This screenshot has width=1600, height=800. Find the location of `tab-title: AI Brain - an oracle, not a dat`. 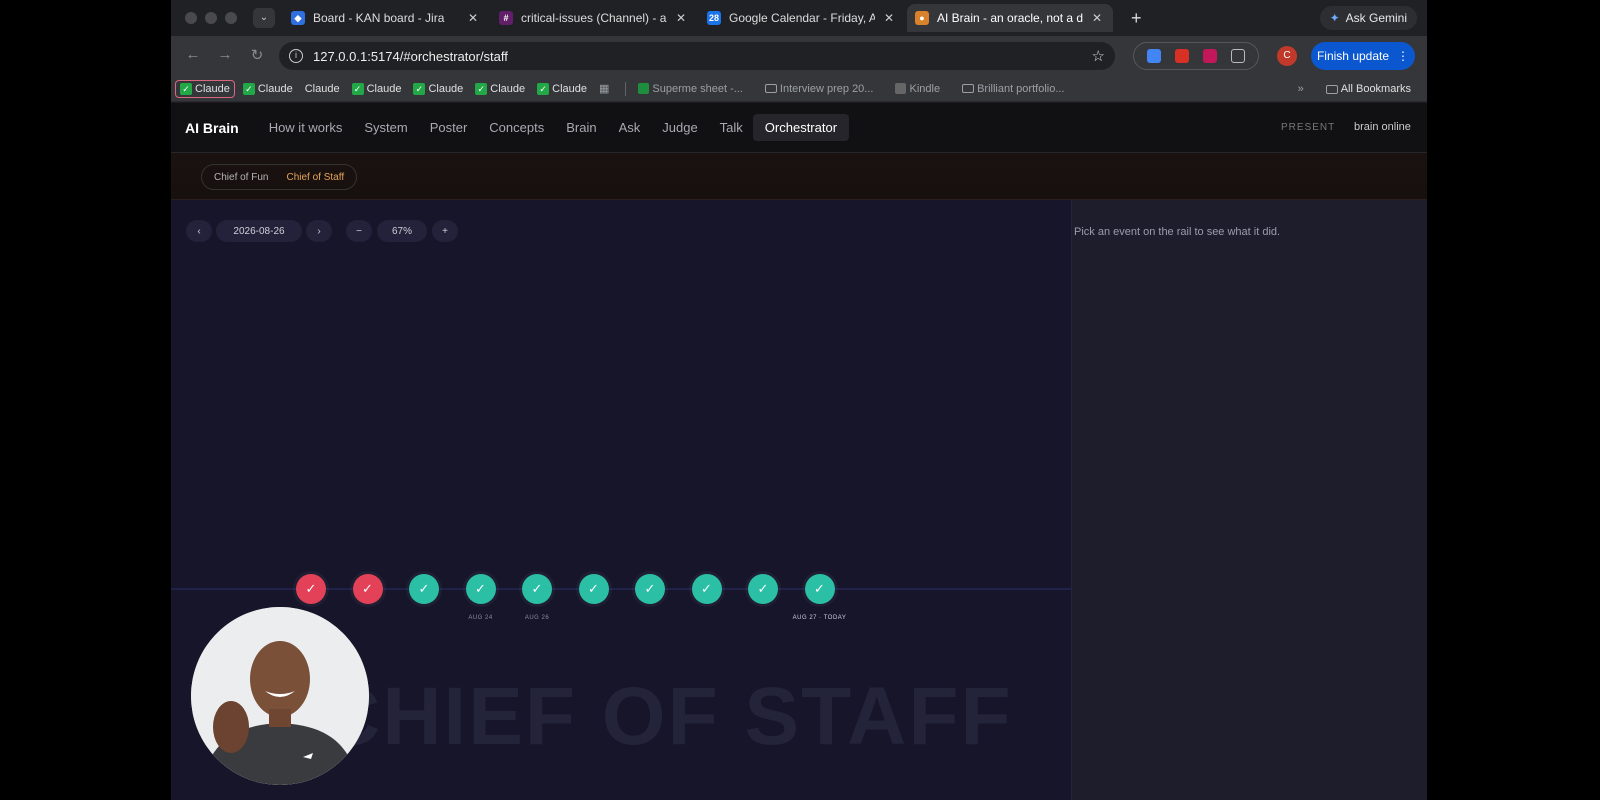

tab-title: AI Brain - an oracle, not a dat is located at coordinates (1010, 18).